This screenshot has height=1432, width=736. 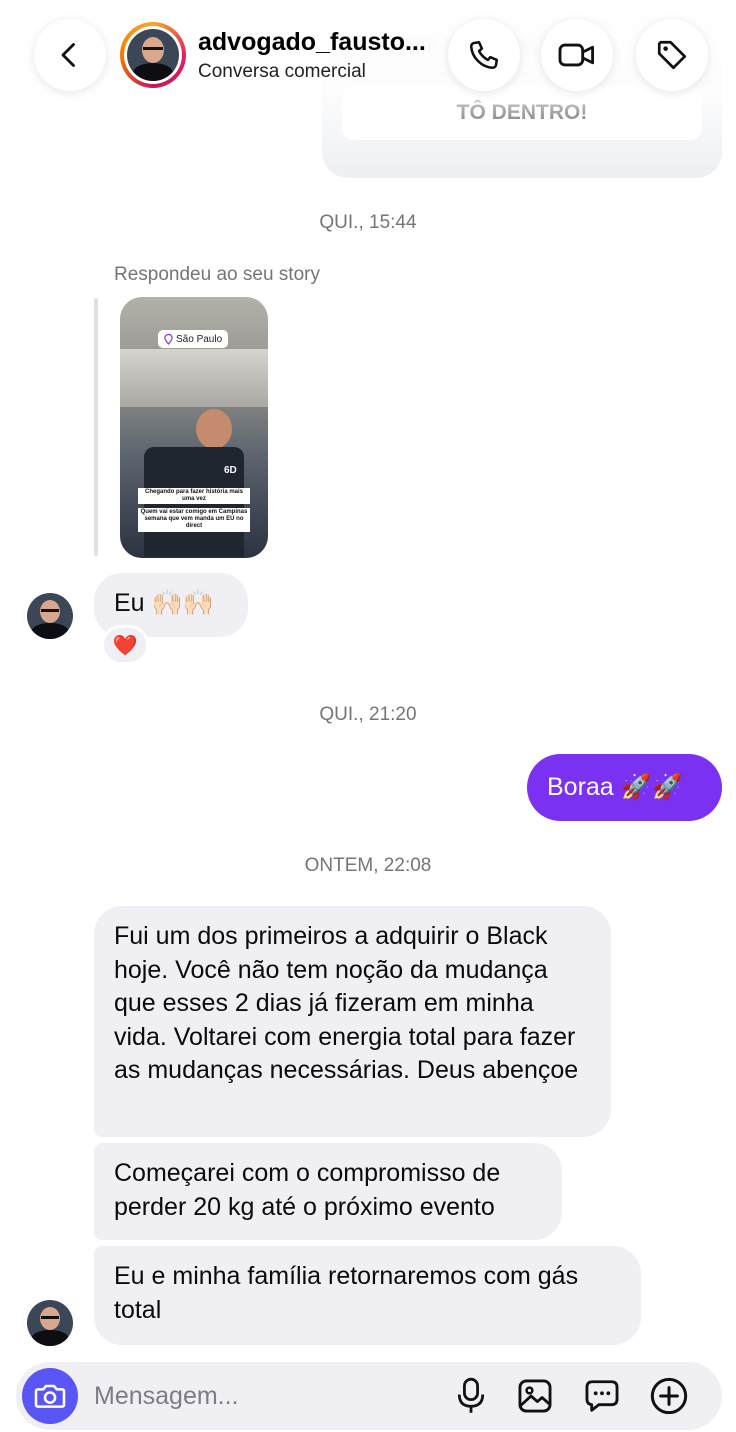 I want to click on story-person, so click(x=214, y=429).